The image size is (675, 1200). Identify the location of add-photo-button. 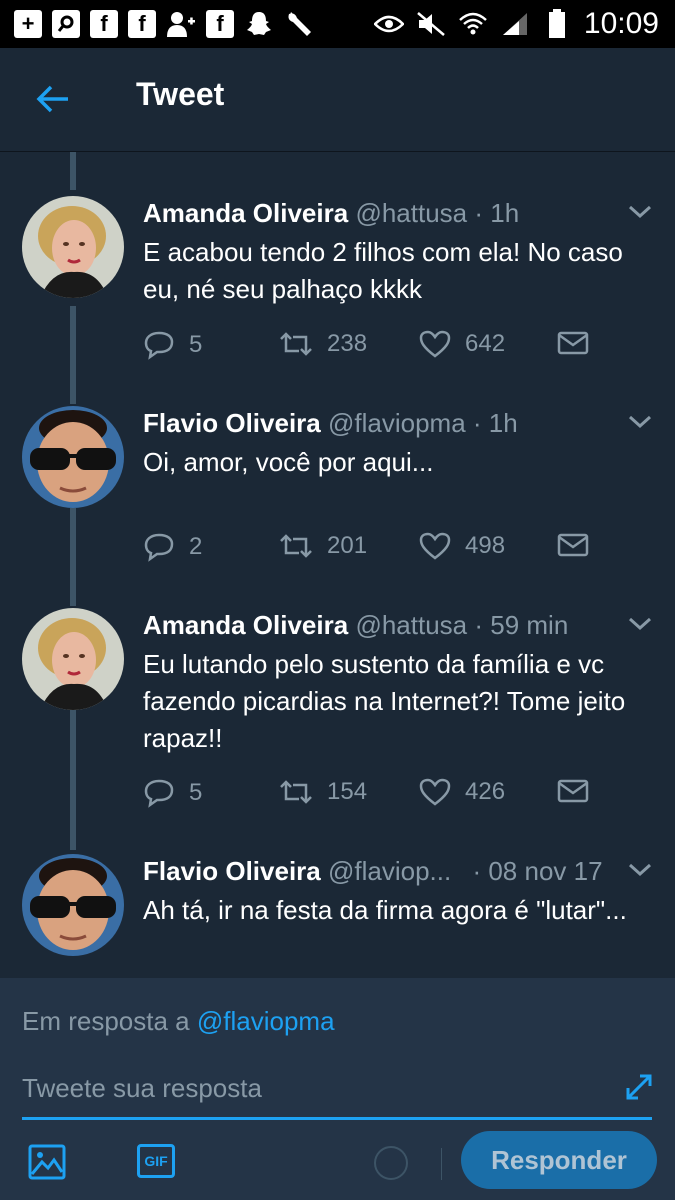
(47, 1162).